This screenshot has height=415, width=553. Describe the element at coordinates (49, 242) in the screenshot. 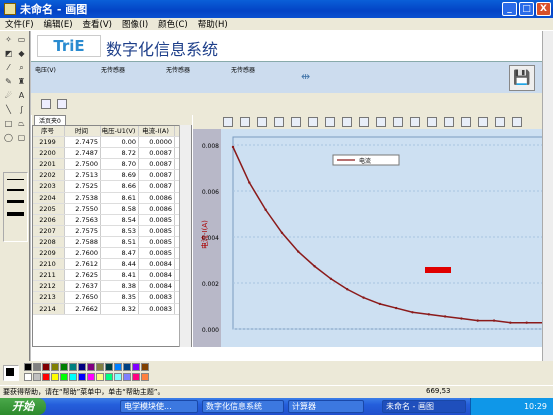

I see `table-cell: 2208` at that location.